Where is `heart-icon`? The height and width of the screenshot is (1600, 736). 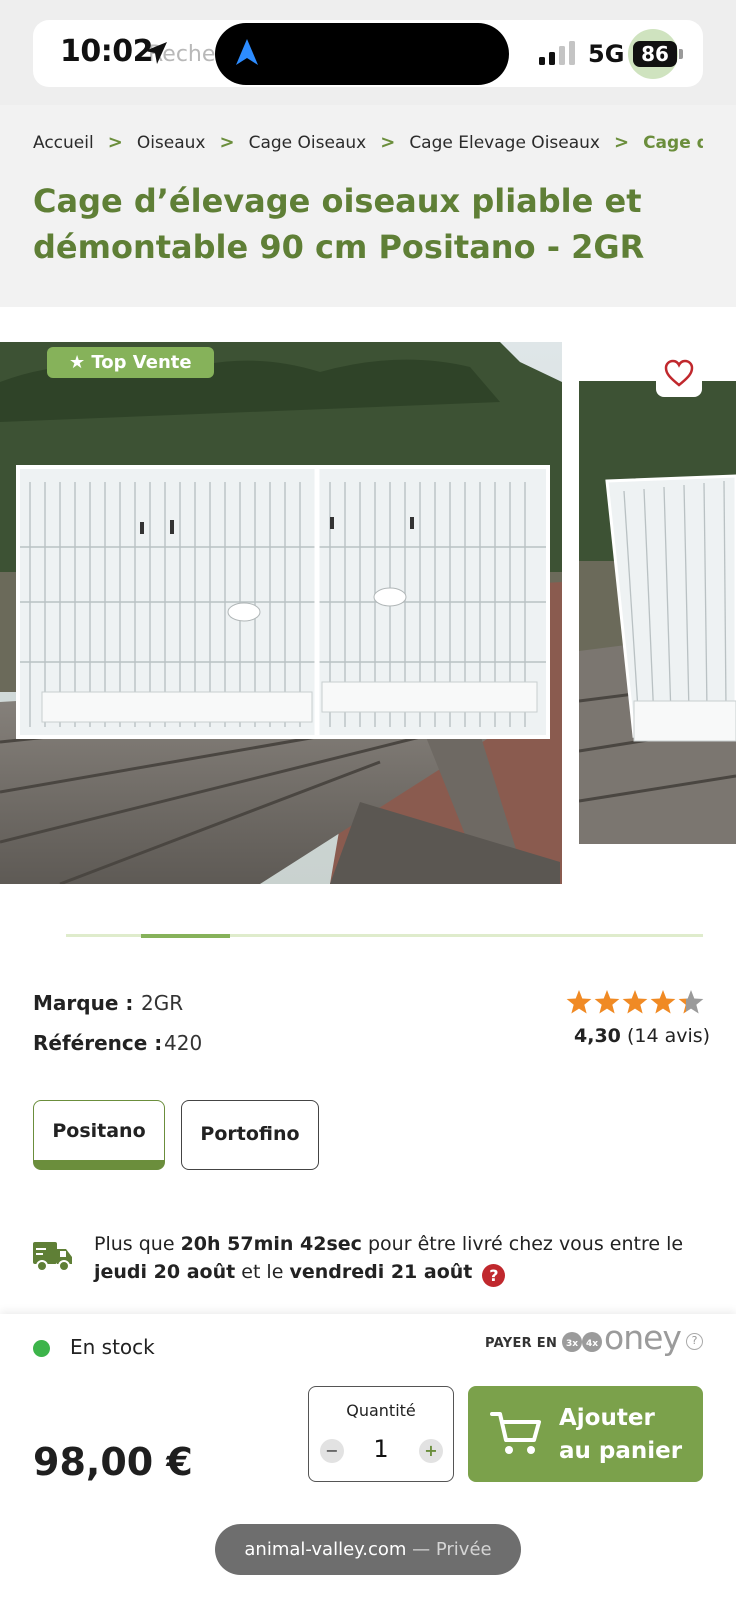
heart-icon is located at coordinates (679, 373).